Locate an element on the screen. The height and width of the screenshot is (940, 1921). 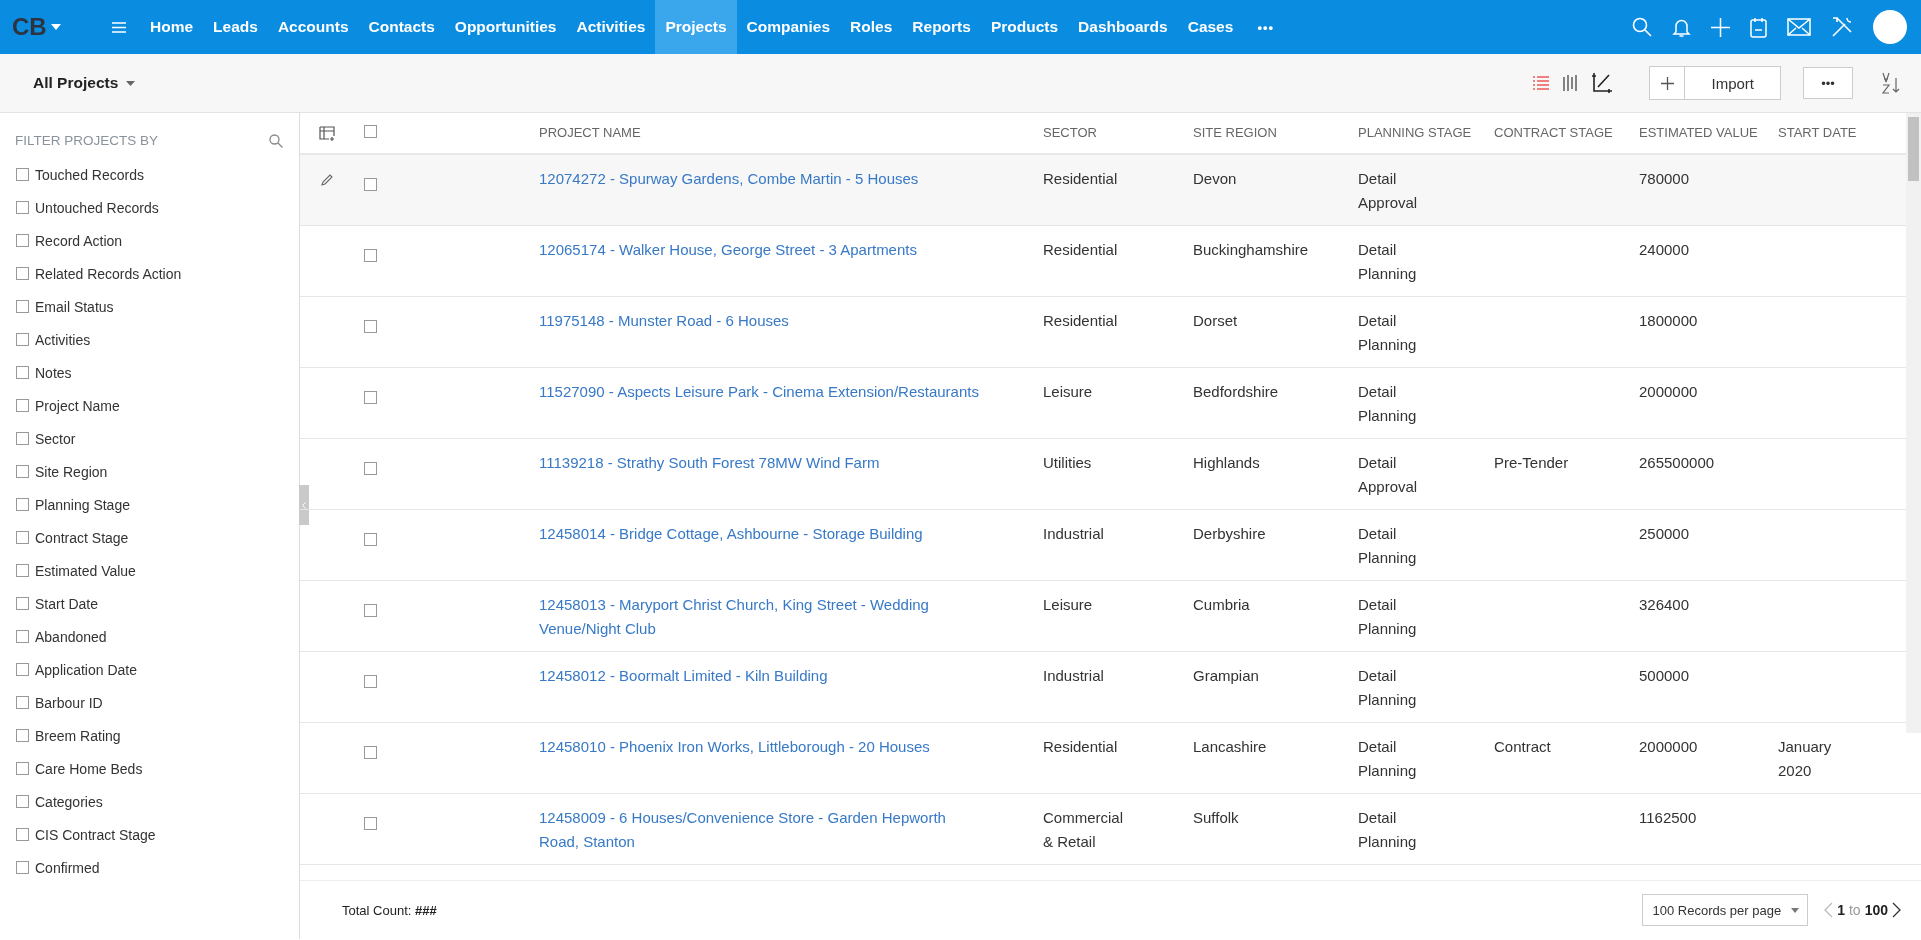
calendar-icon is located at coordinates (1758, 27).